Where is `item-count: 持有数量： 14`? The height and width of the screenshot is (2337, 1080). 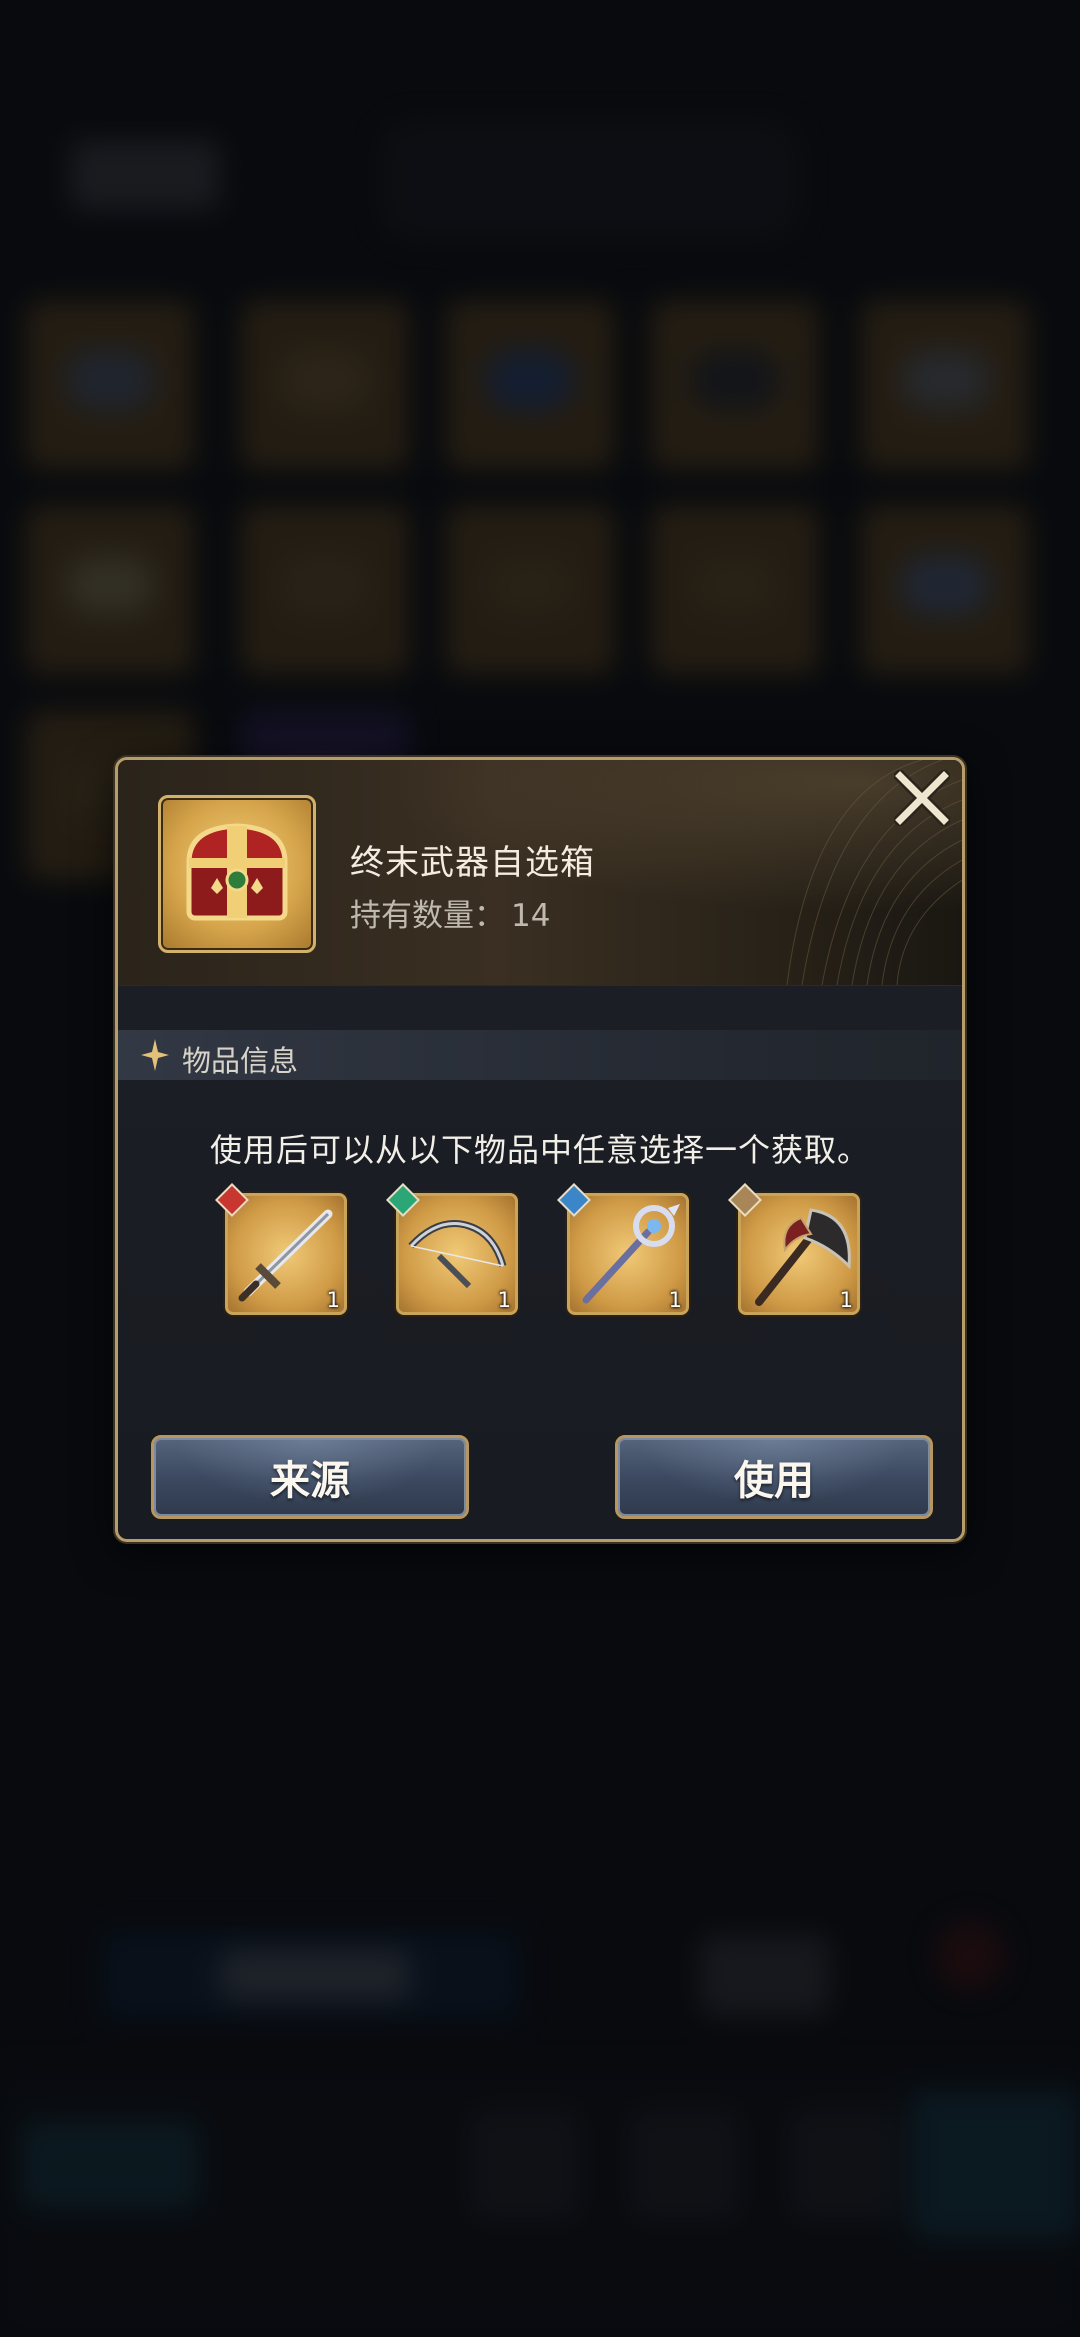 item-count: 持有数量： 14 is located at coordinates (450, 912).